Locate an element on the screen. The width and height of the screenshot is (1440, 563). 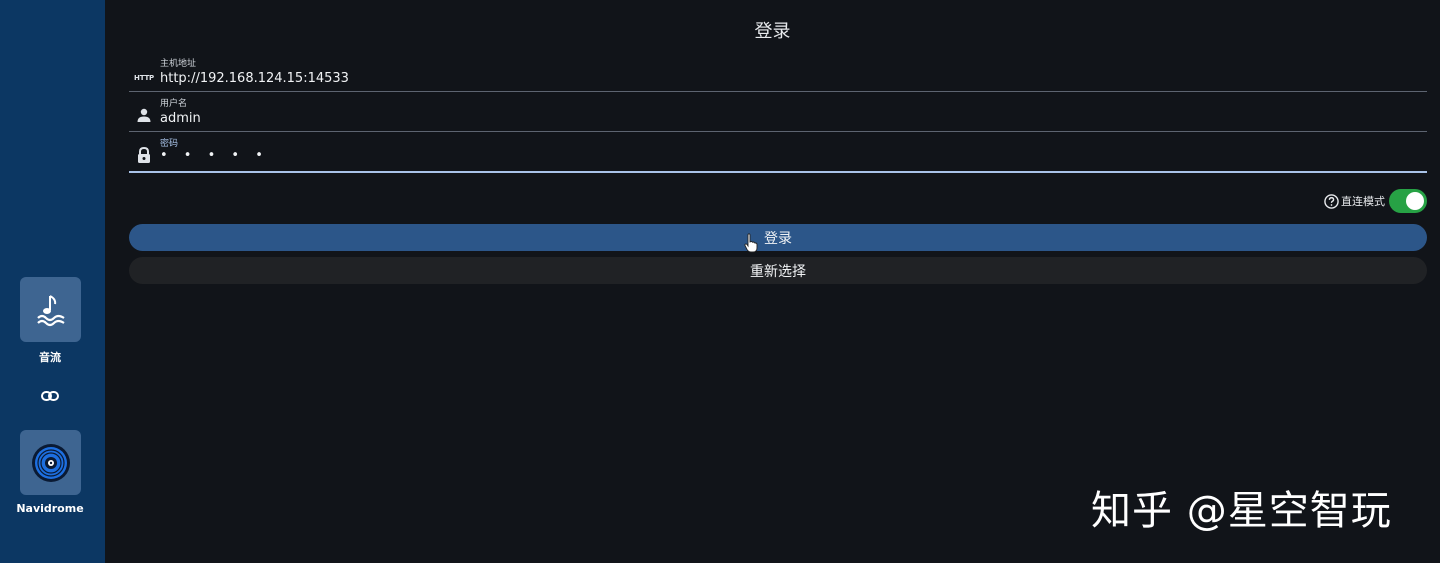
username-label: 用户名 is located at coordinates (174, 104).